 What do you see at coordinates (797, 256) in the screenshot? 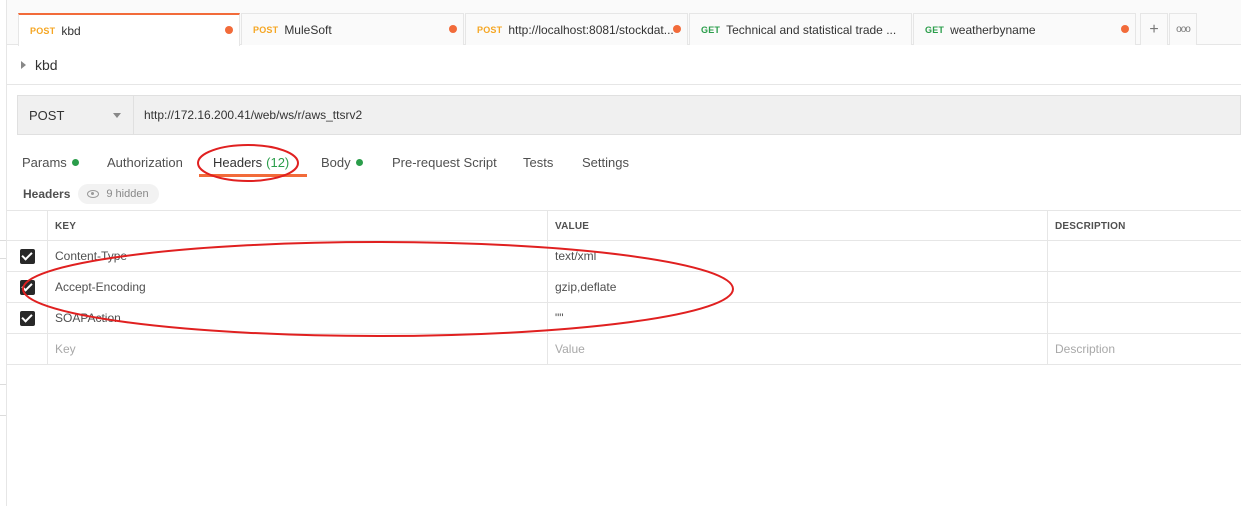
I see `header-value-cell: text/xml` at bounding box center [797, 256].